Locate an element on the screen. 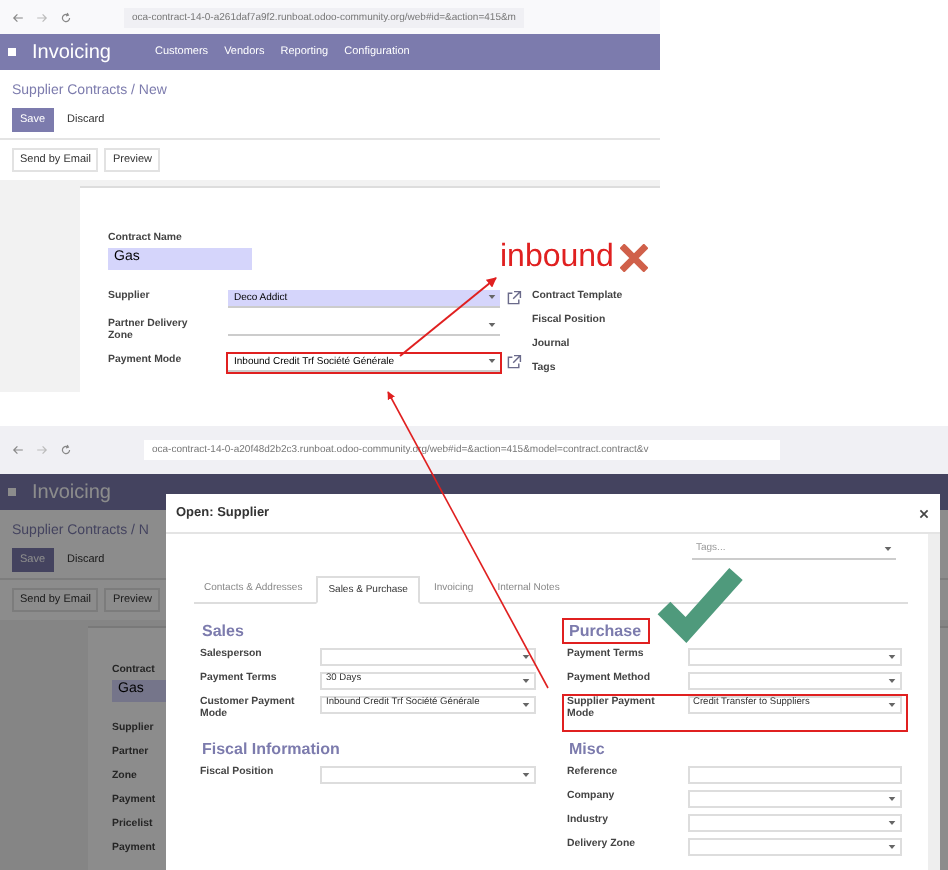 Image resolution: width=948 pixels, height=870 pixels. section-title: Misc is located at coordinates (587, 750).